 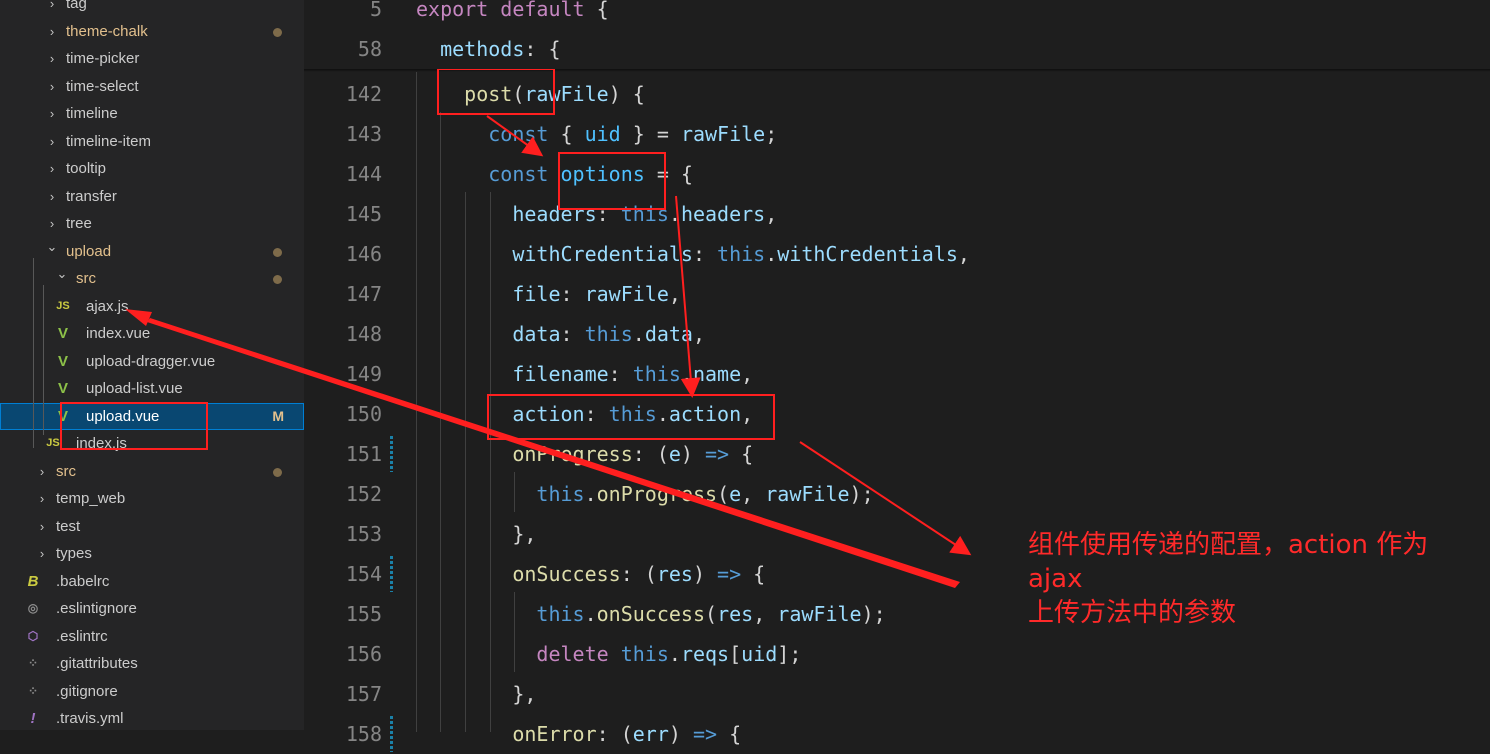 I want to click on code-token: =>, so click(x=705, y=734).